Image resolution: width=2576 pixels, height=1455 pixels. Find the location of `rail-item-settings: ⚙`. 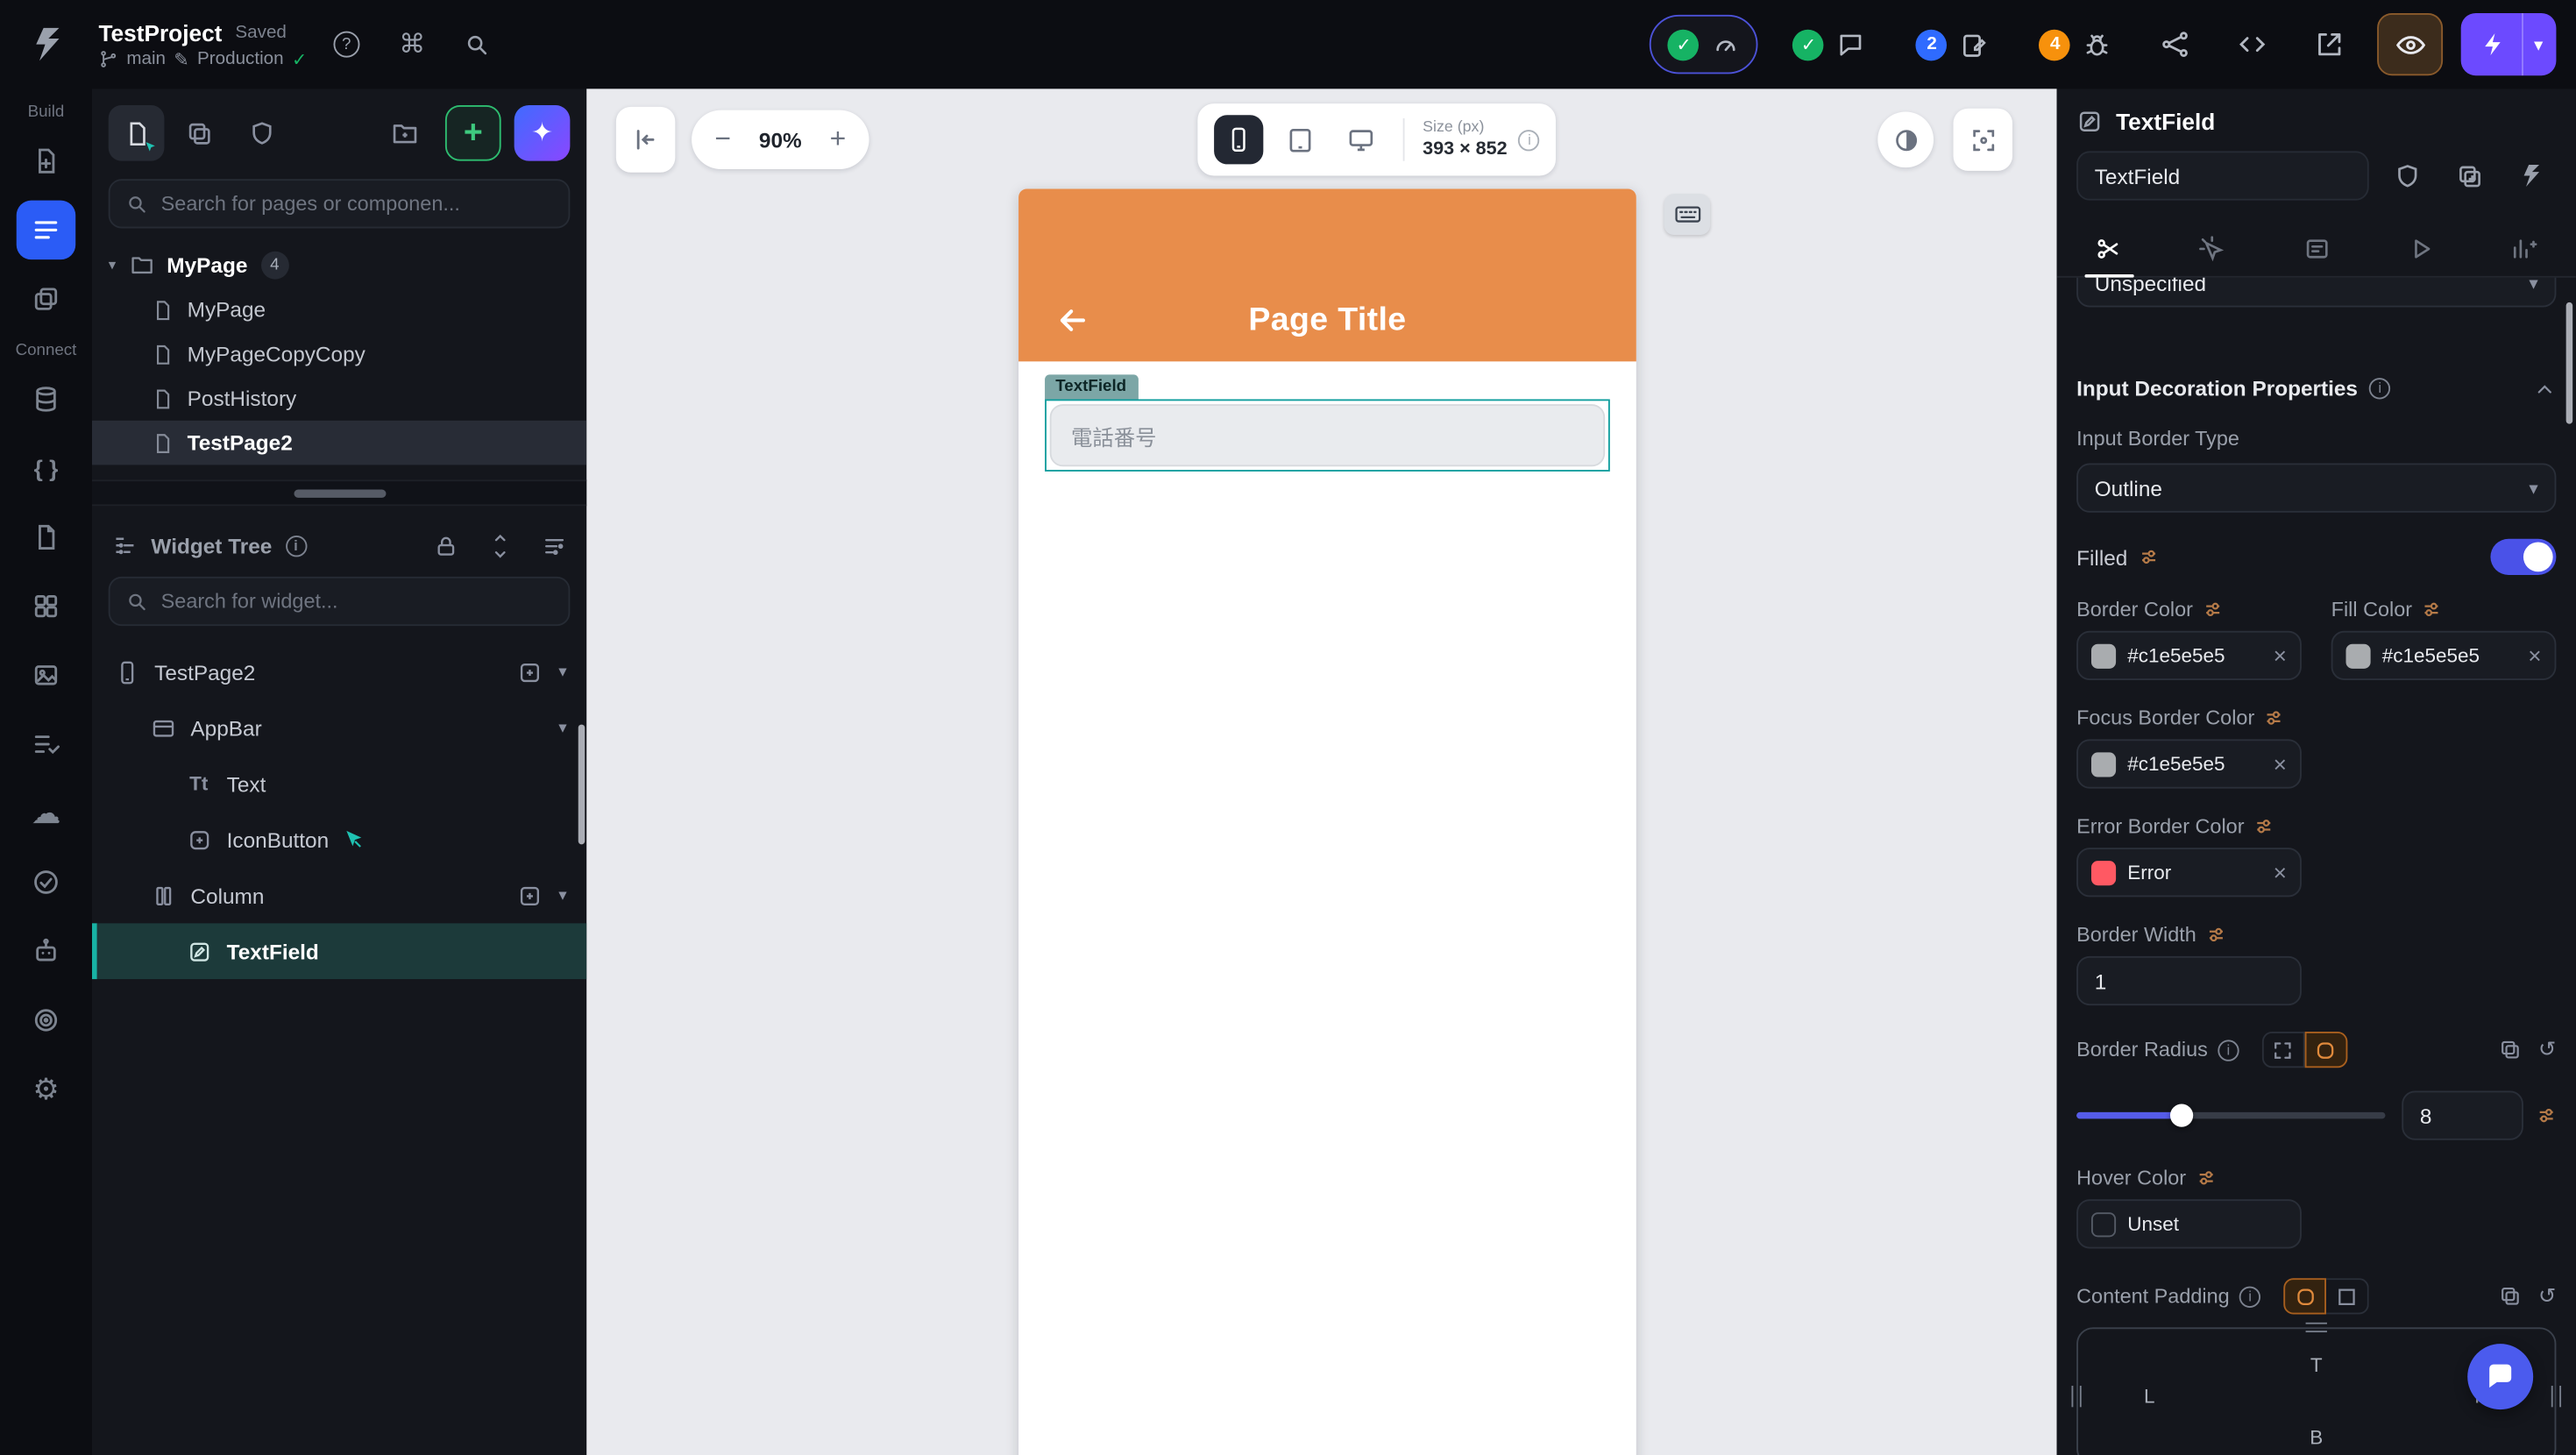

rail-item-settings: ⚙ is located at coordinates (46, 1089).